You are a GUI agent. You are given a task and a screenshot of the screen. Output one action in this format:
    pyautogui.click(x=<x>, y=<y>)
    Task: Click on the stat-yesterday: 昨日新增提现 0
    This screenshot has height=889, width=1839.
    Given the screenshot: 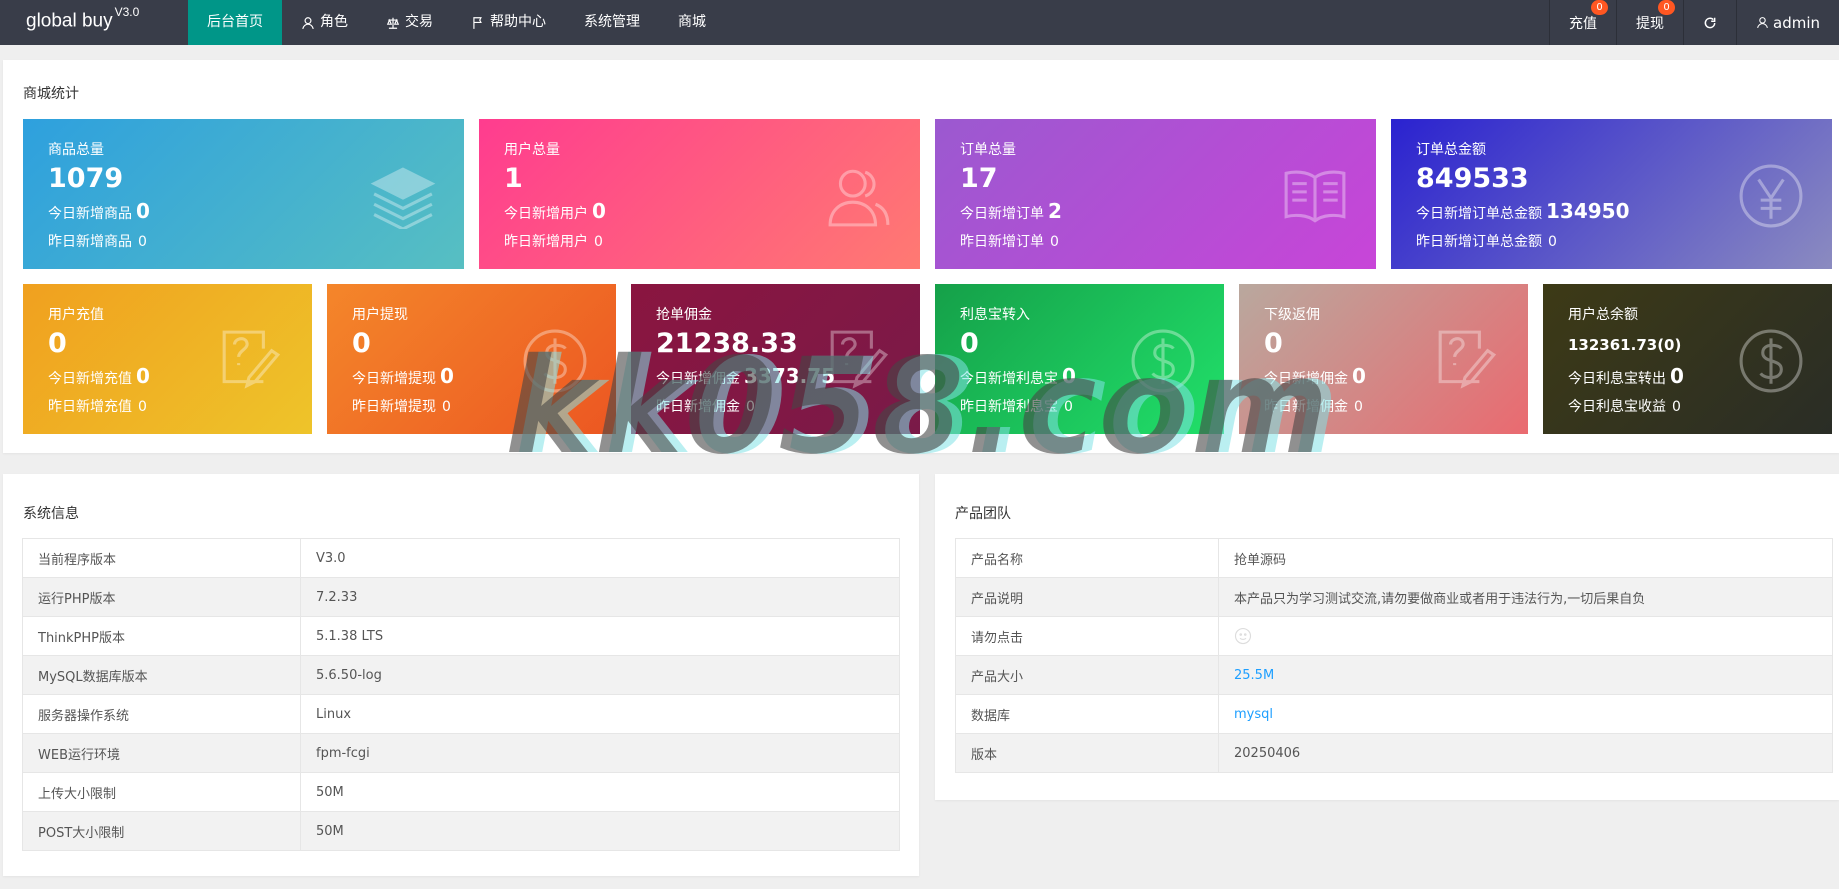 What is the action you would take?
    pyautogui.click(x=401, y=406)
    